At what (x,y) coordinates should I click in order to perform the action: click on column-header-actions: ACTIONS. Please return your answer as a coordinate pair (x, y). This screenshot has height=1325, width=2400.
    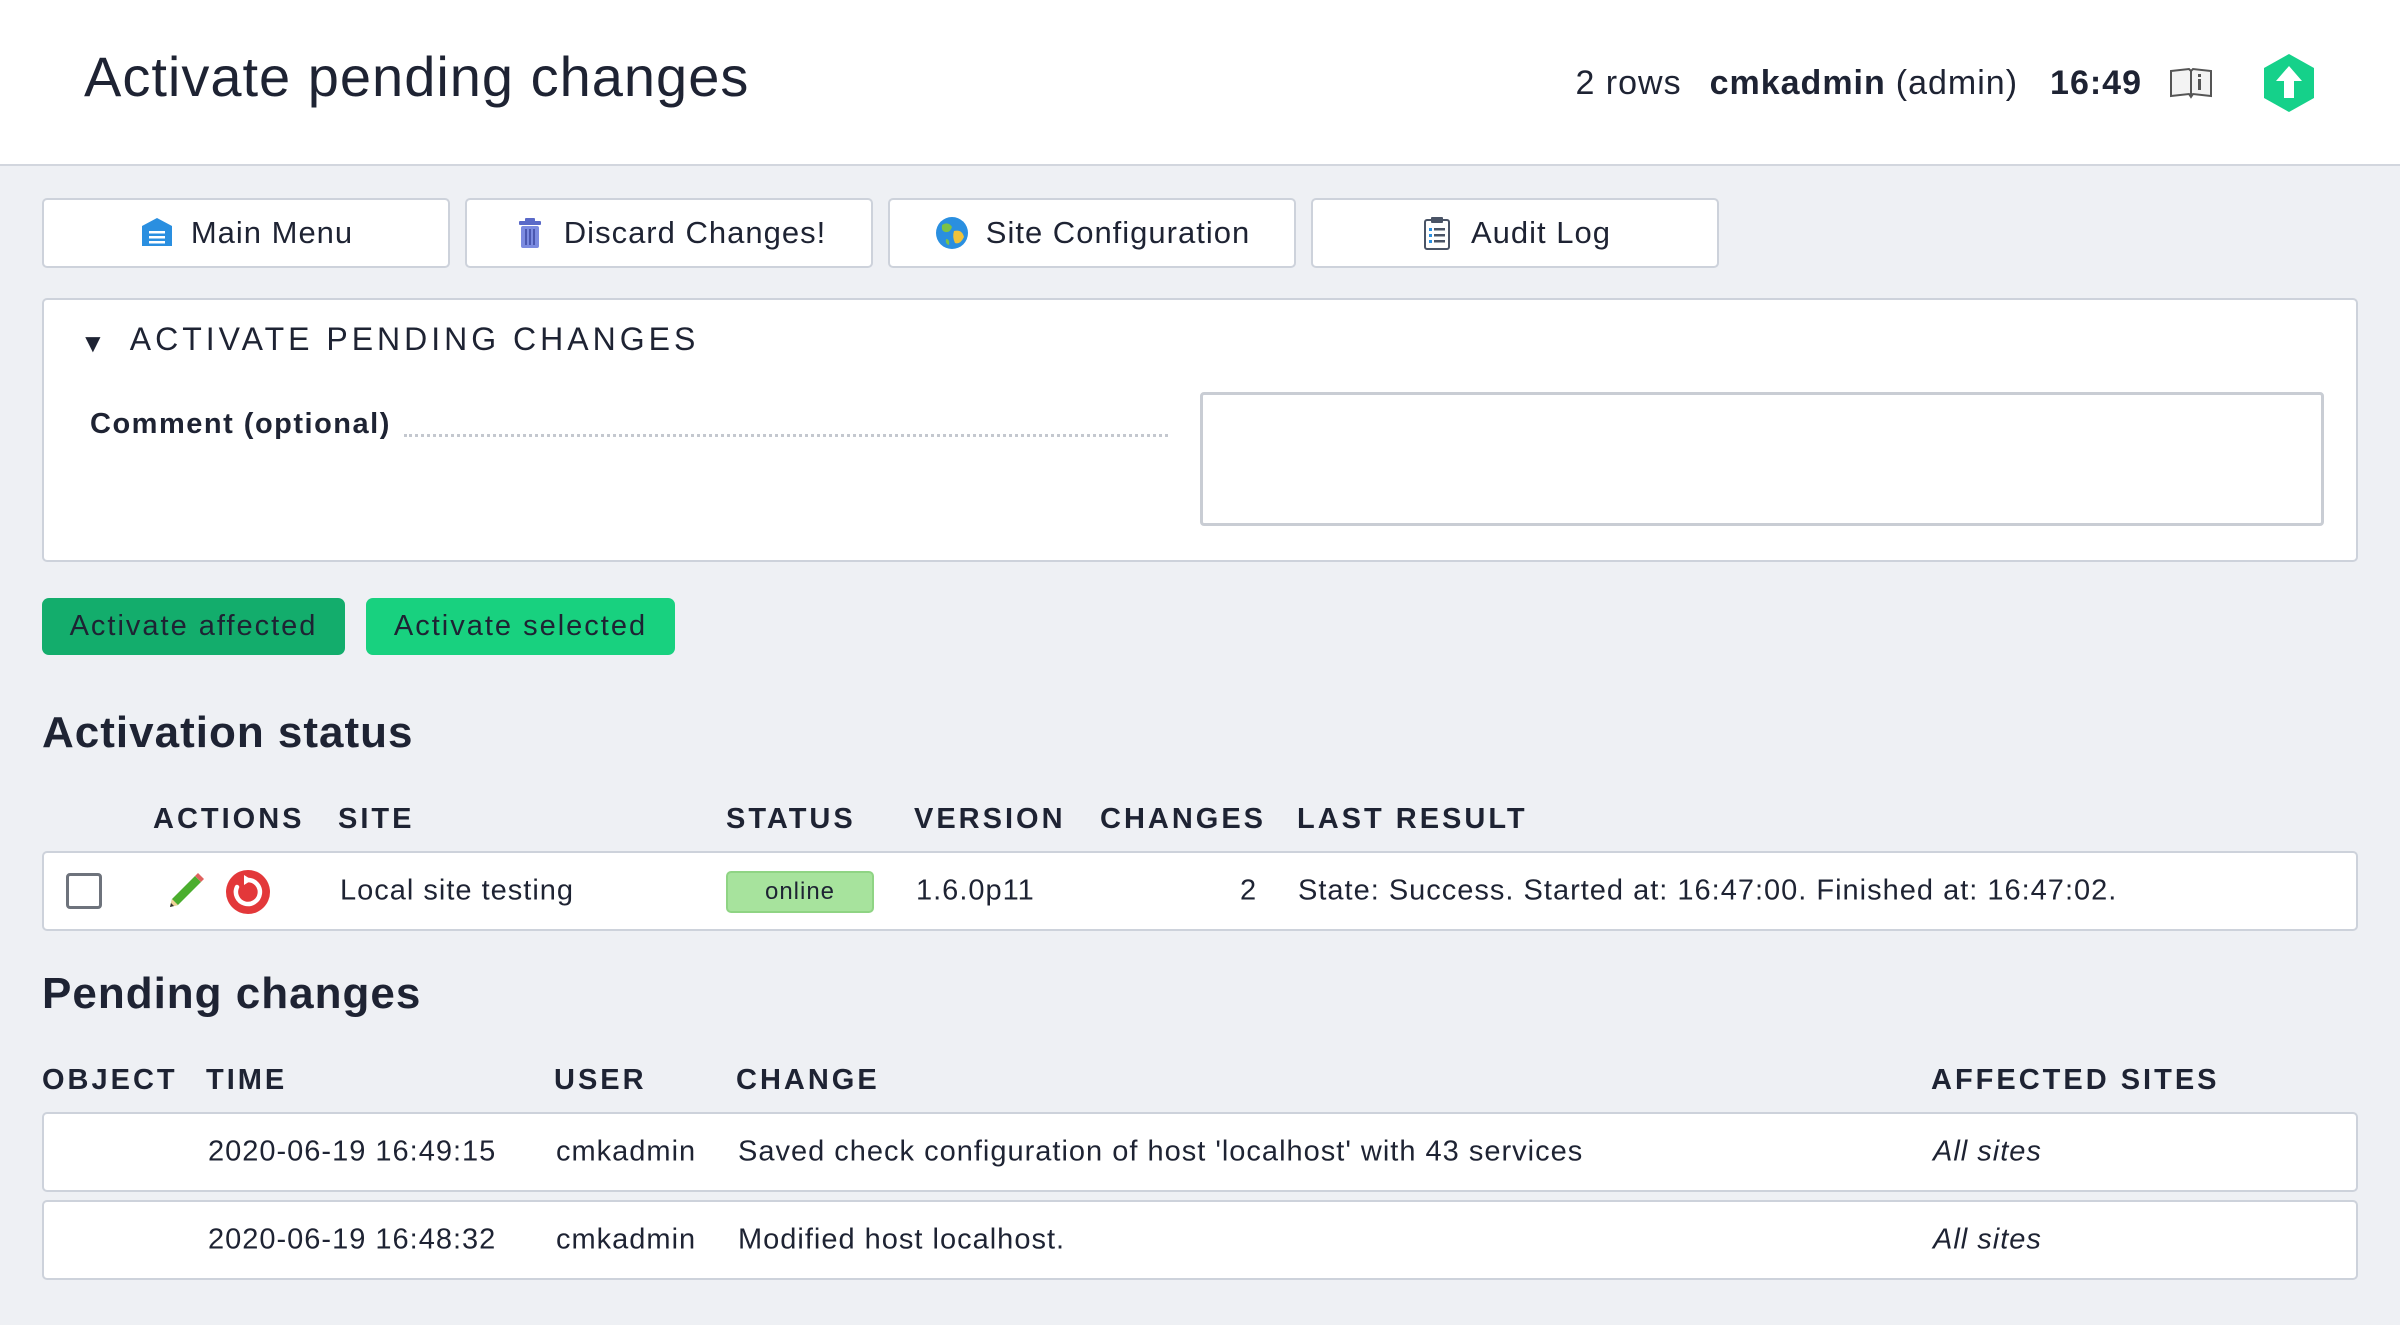
    Looking at the image, I should click on (229, 819).